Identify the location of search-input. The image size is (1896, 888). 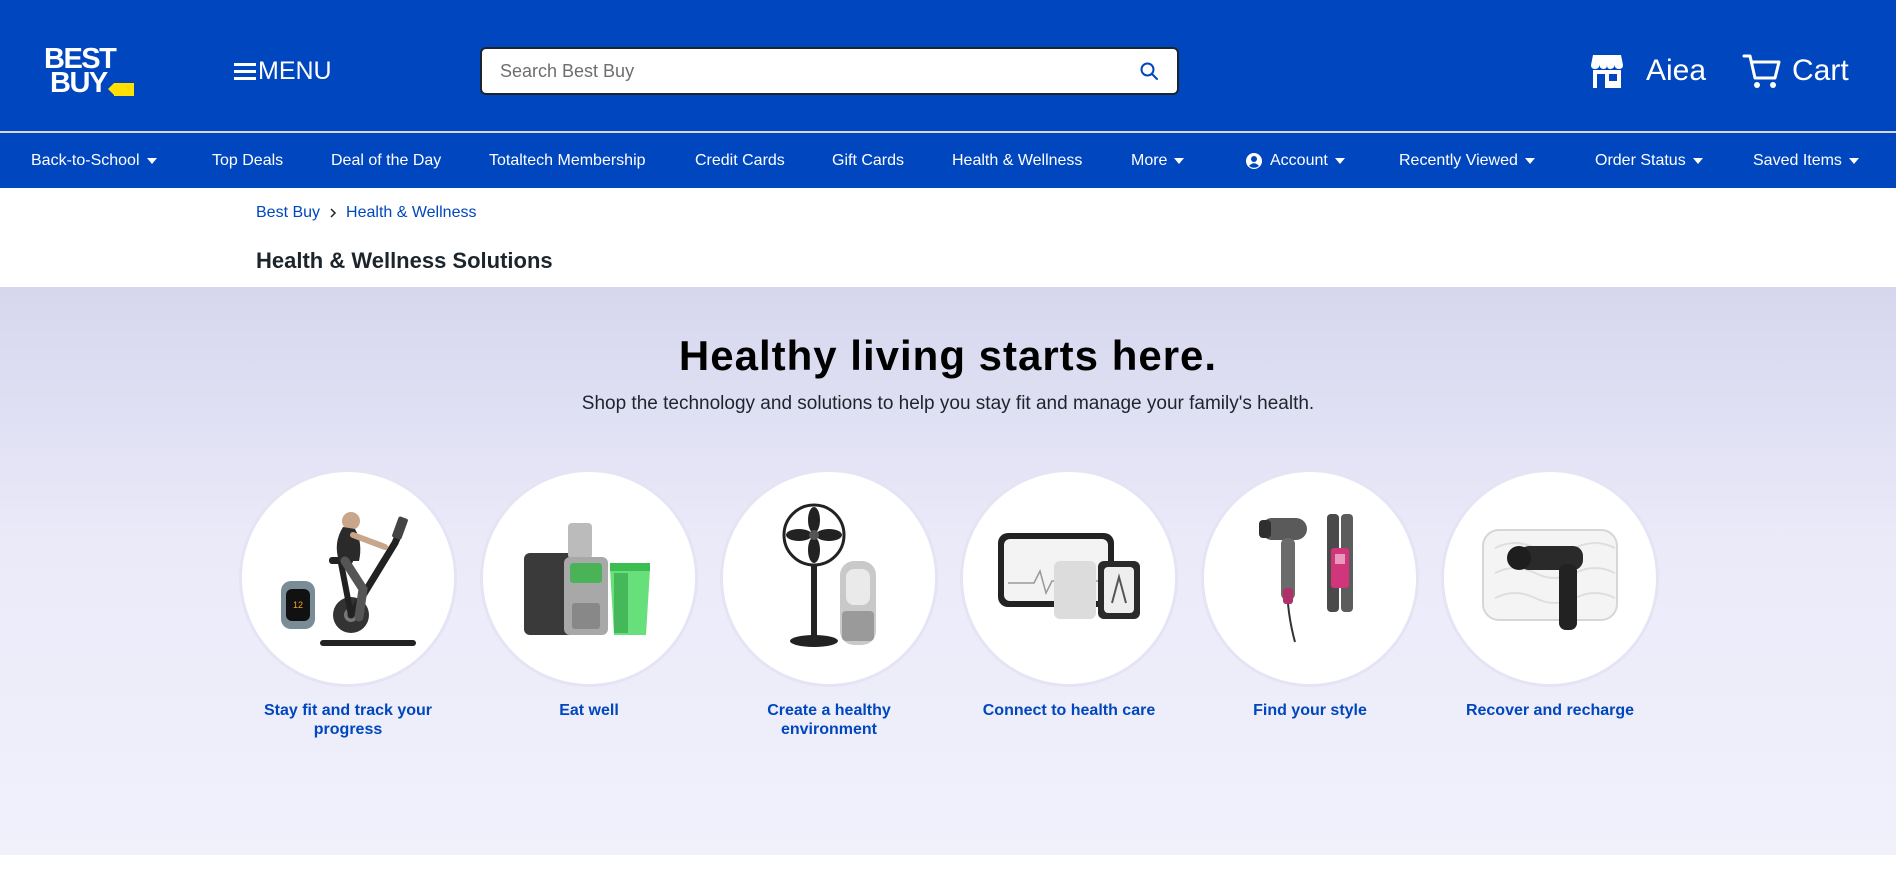
(800, 71).